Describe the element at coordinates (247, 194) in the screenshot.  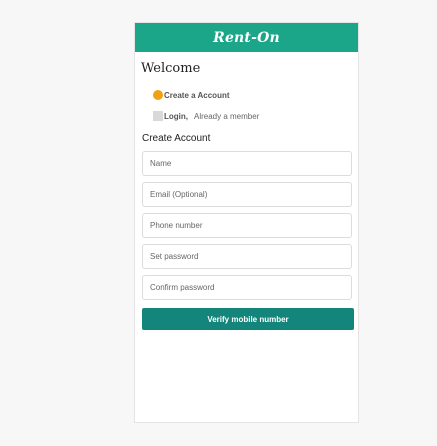
I see `email-input` at that location.